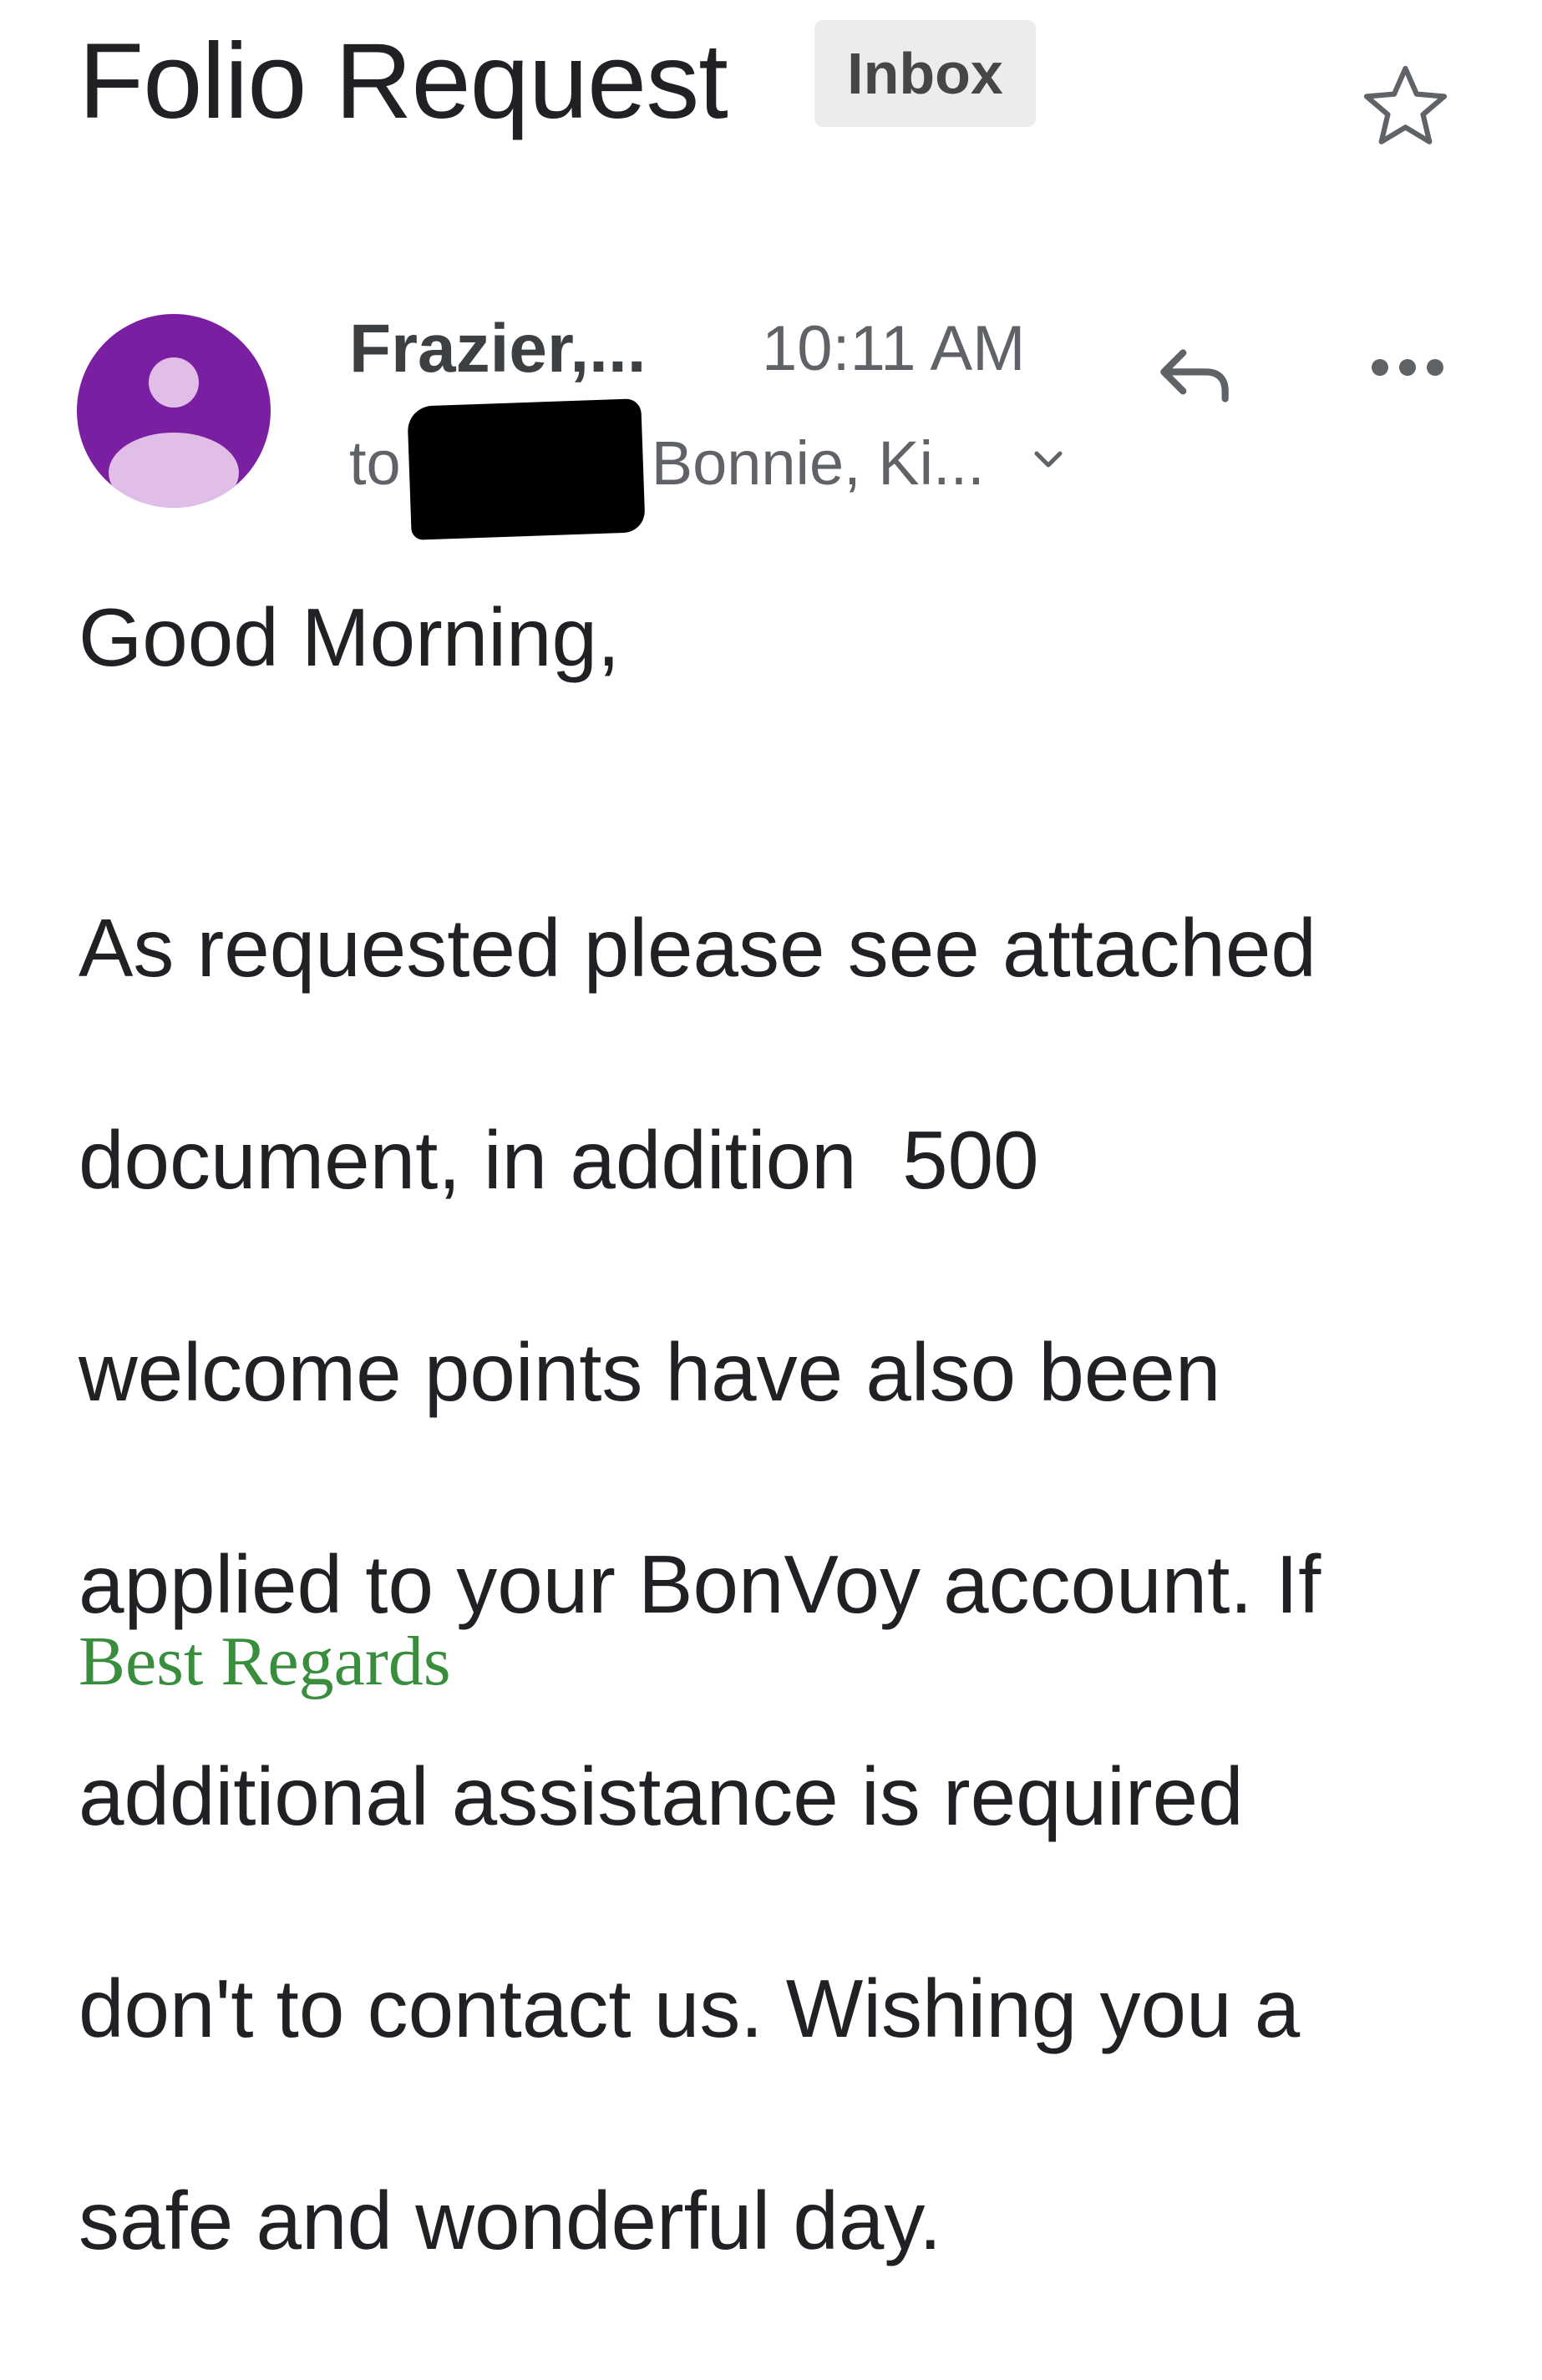  I want to click on message-time: 10:11 AM, so click(894, 348).